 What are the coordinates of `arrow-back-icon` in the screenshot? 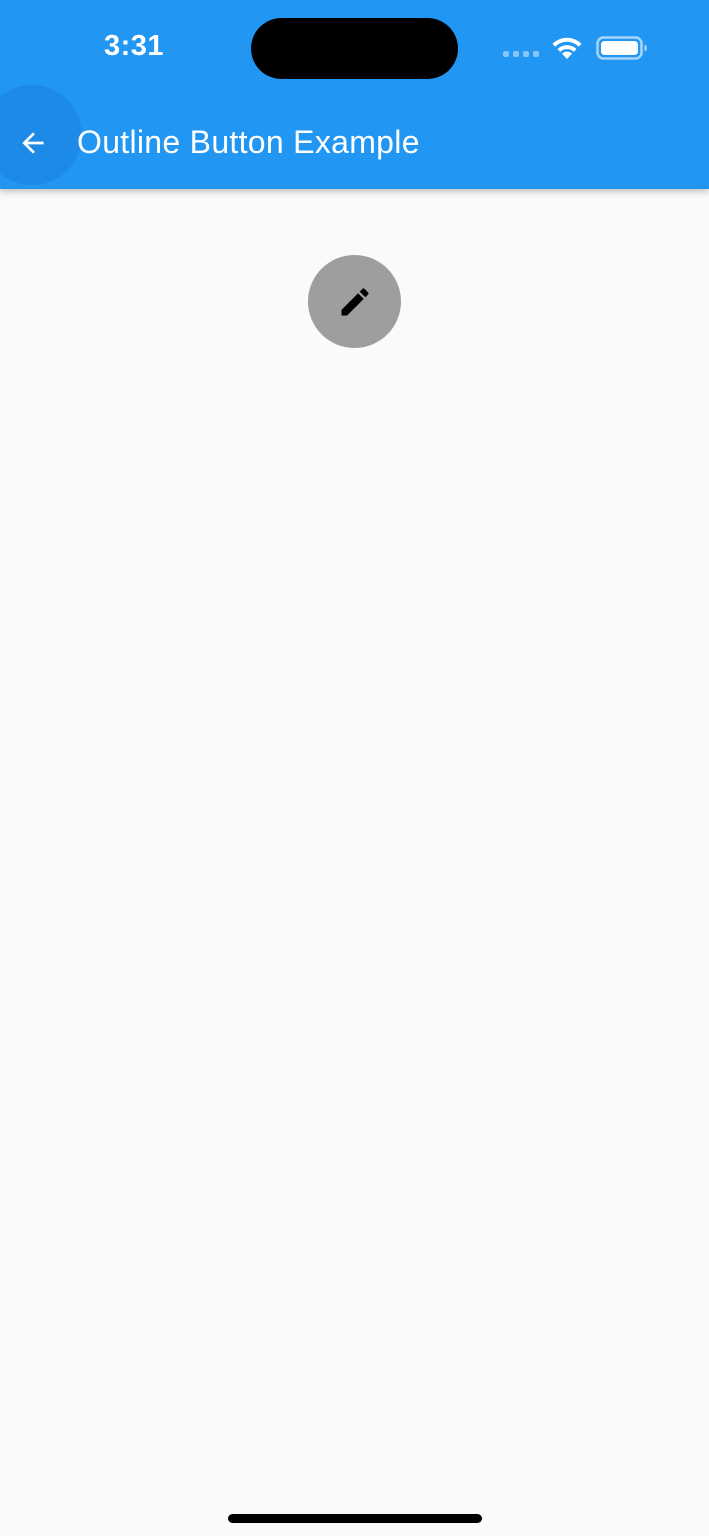 It's located at (33, 143).